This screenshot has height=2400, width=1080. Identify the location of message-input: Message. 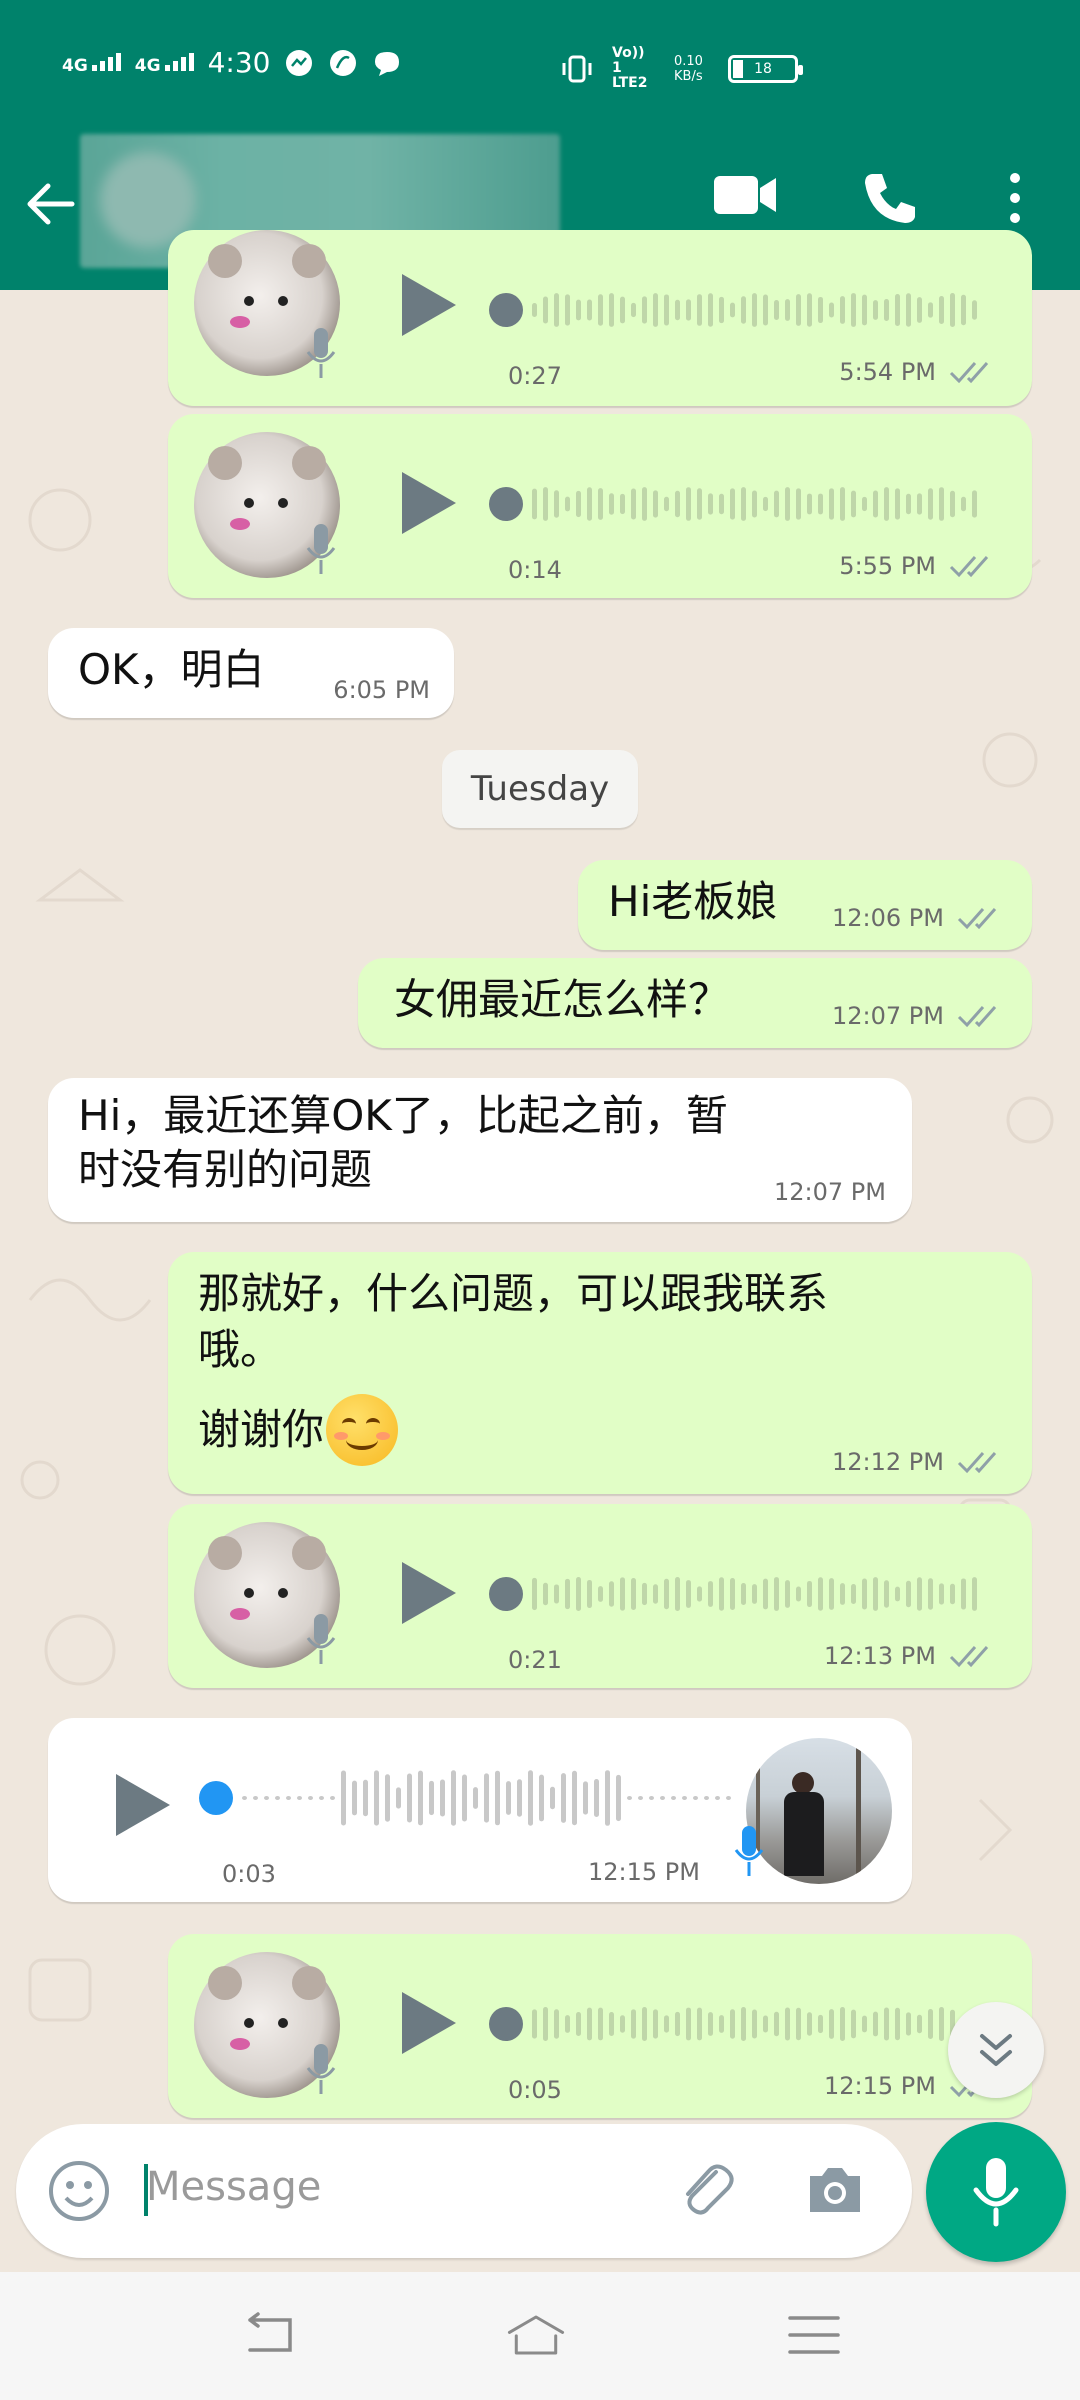
(233, 2187).